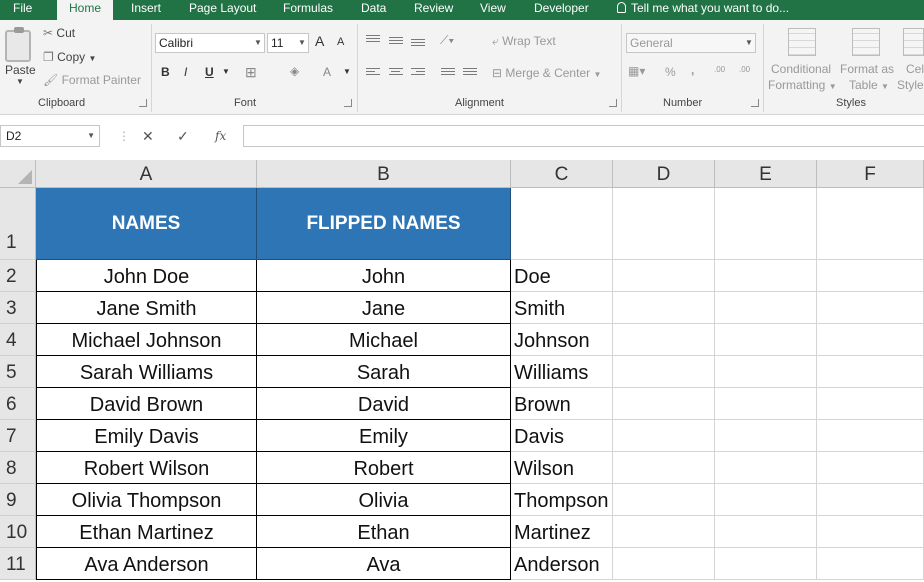 The width and height of the screenshot is (924, 582). What do you see at coordinates (347, 71) in the screenshot?
I see `font-color-dropdown-icon: ▼` at bounding box center [347, 71].